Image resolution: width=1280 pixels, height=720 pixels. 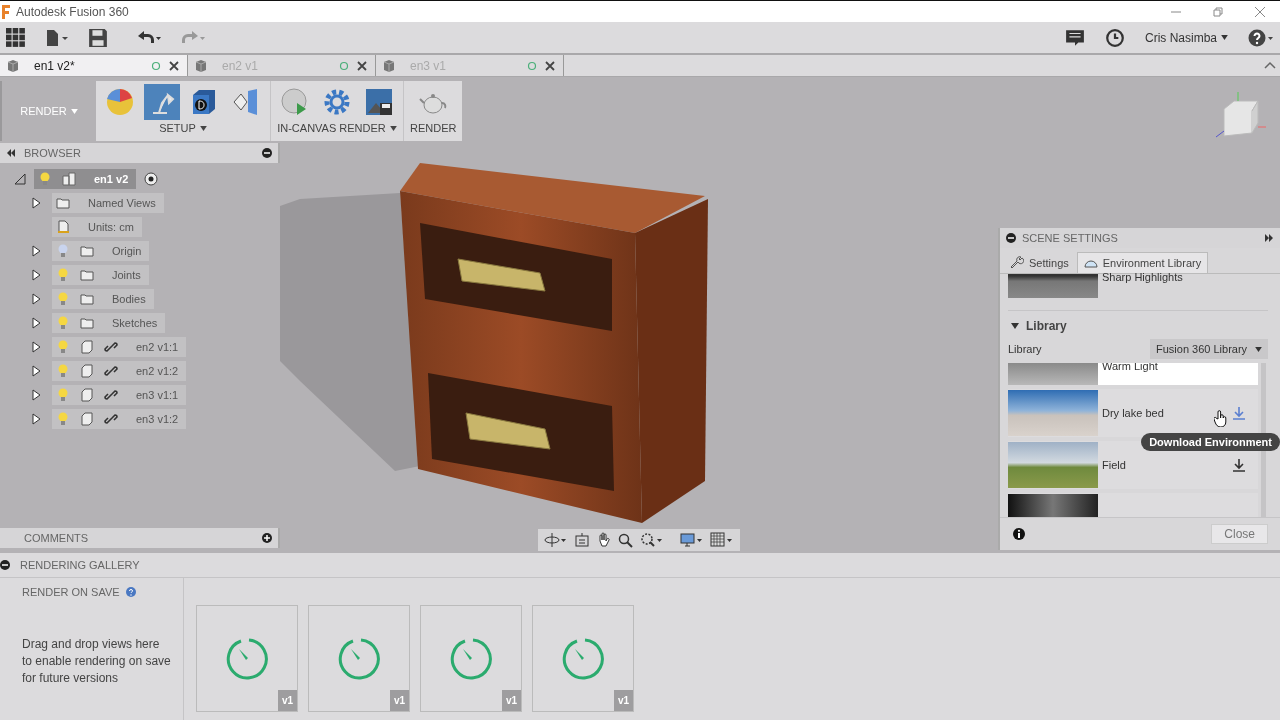 What do you see at coordinates (80, 565) in the screenshot?
I see `panel-title: RENDERING GALLERY` at bounding box center [80, 565].